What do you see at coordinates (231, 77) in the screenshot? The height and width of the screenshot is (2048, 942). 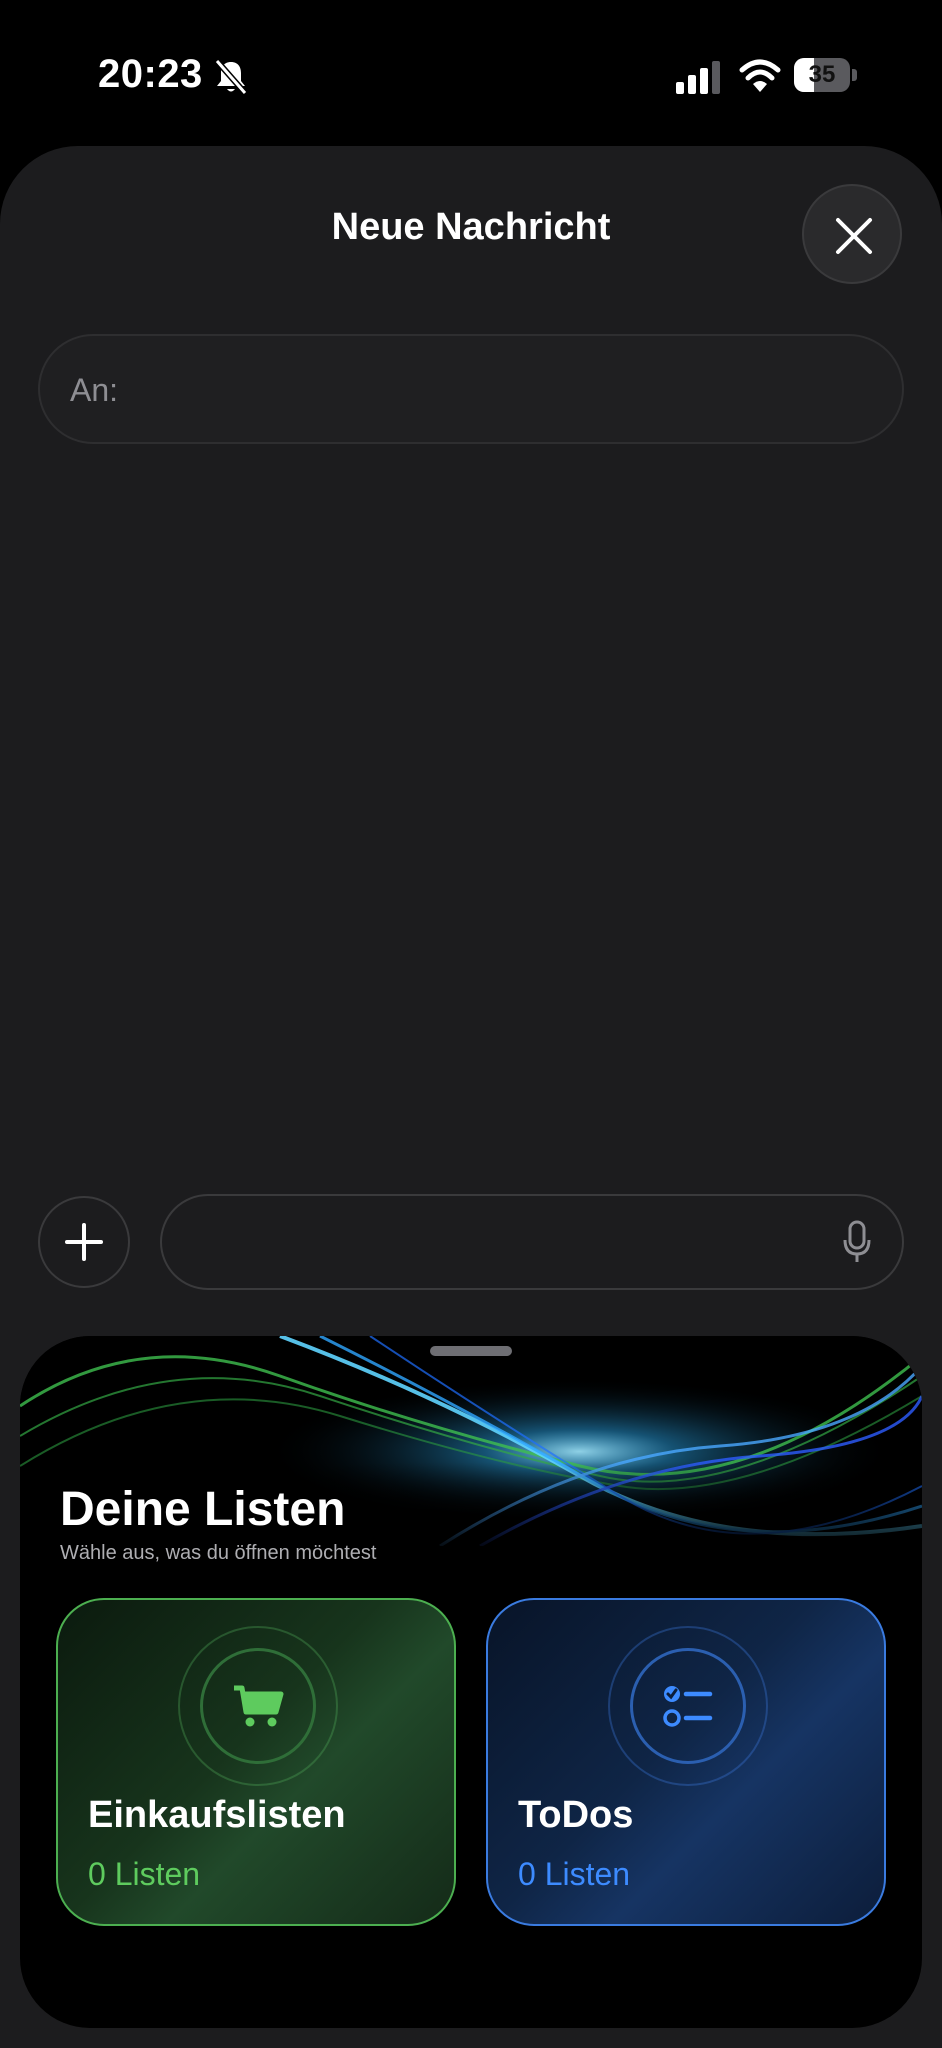 I see `bell-slash-icon` at bounding box center [231, 77].